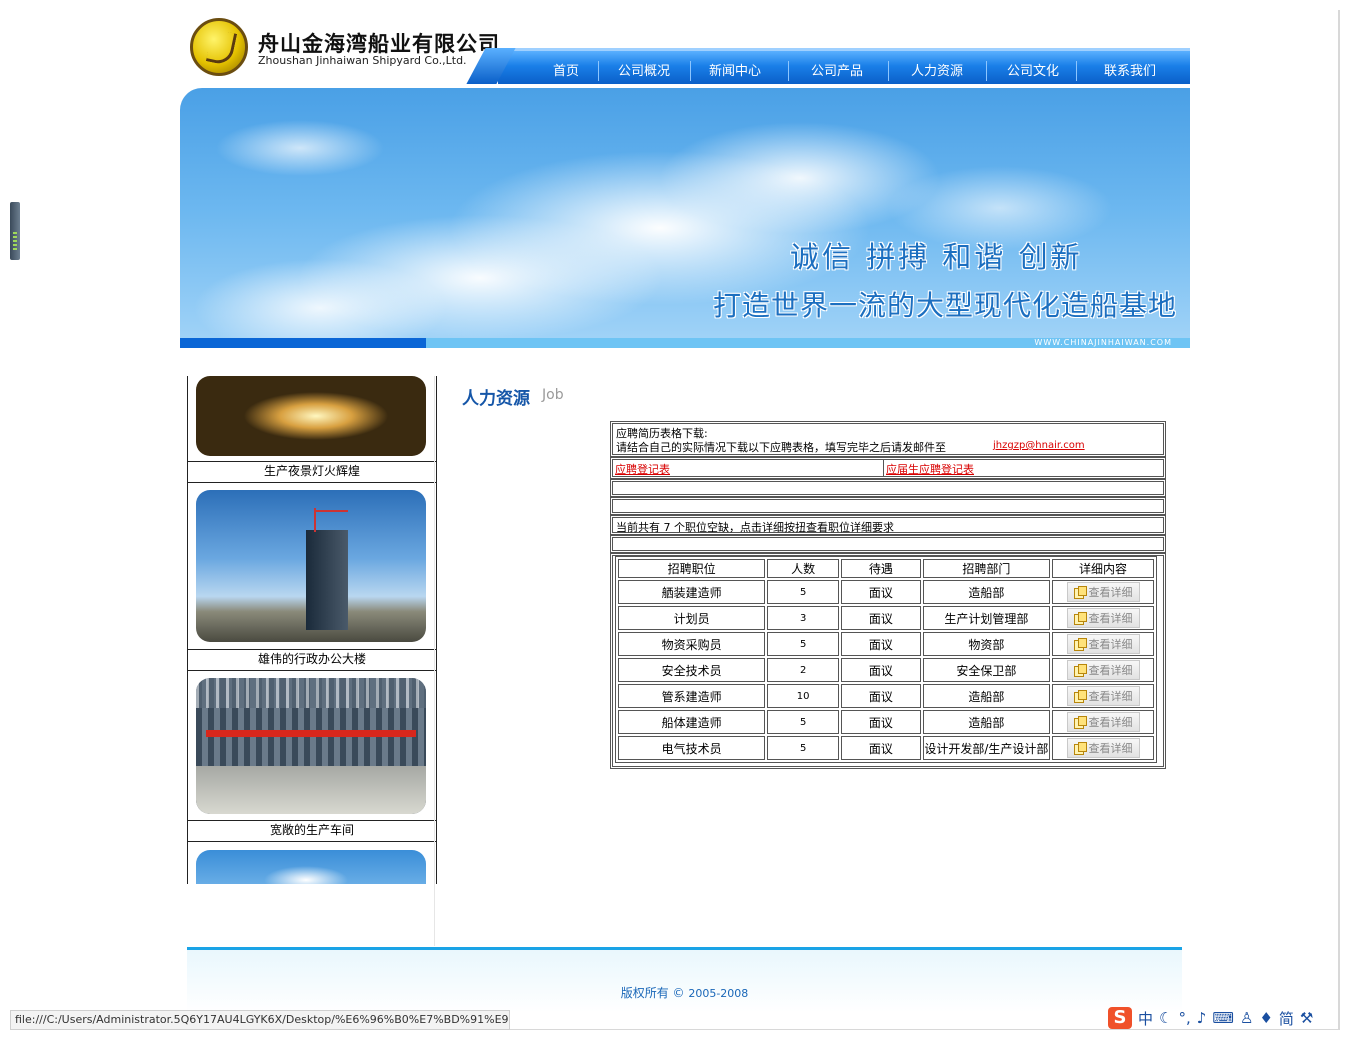 This screenshot has width=1351, height=1041. I want to click on hr-email-link: jhzgzp@hnair.com, so click(1039, 445).